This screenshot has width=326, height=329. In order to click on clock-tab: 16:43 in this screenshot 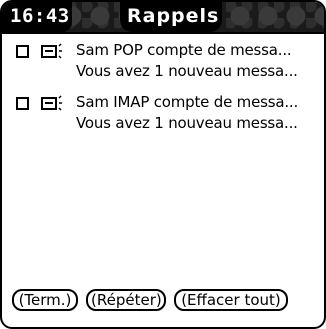, I will do `click(37, 17)`.